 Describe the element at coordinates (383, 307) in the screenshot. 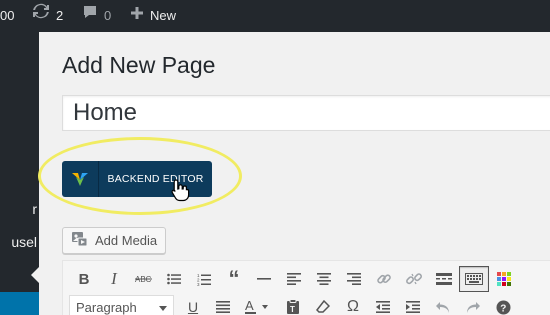

I see `outdent-icon` at that location.